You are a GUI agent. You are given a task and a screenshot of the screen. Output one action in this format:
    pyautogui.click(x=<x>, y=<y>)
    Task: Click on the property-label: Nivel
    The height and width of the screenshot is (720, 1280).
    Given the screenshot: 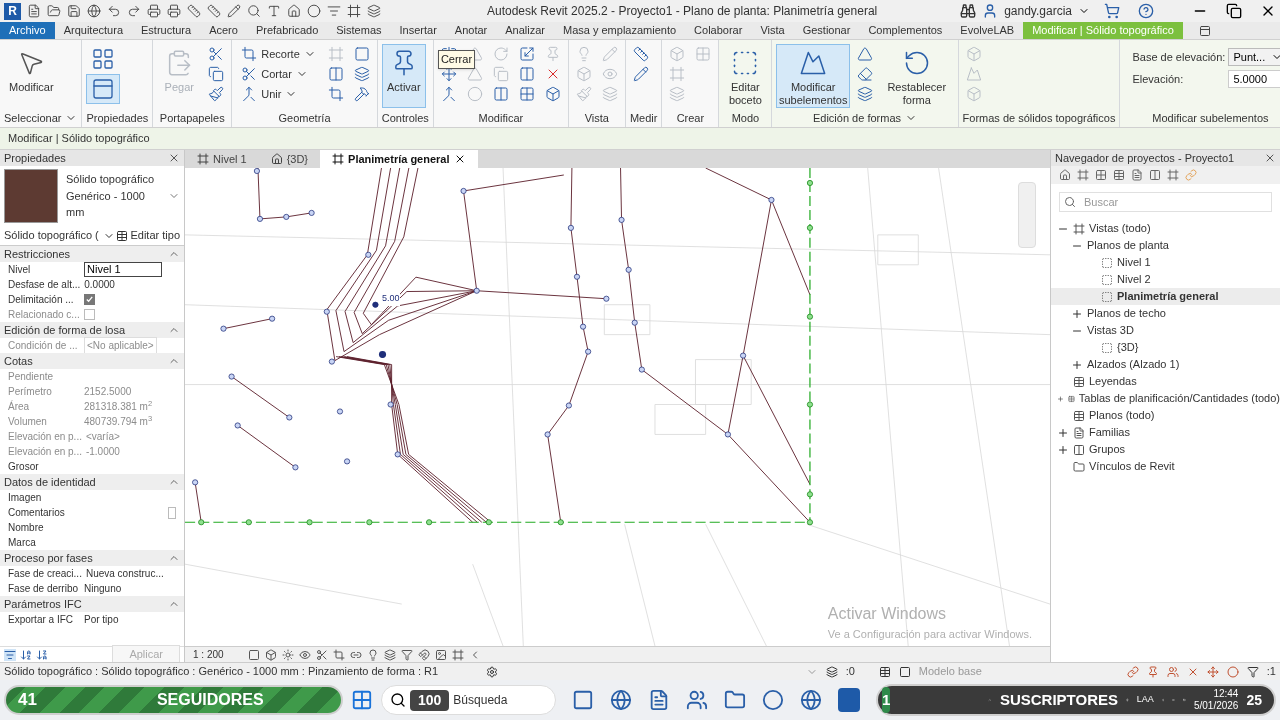 What is the action you would take?
    pyautogui.click(x=20, y=270)
    